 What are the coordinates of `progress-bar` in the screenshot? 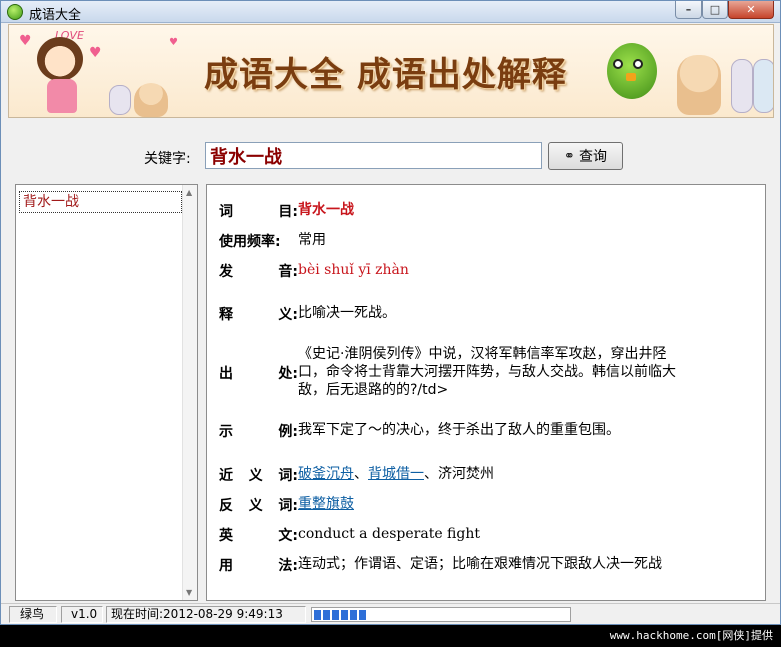 It's located at (441, 614).